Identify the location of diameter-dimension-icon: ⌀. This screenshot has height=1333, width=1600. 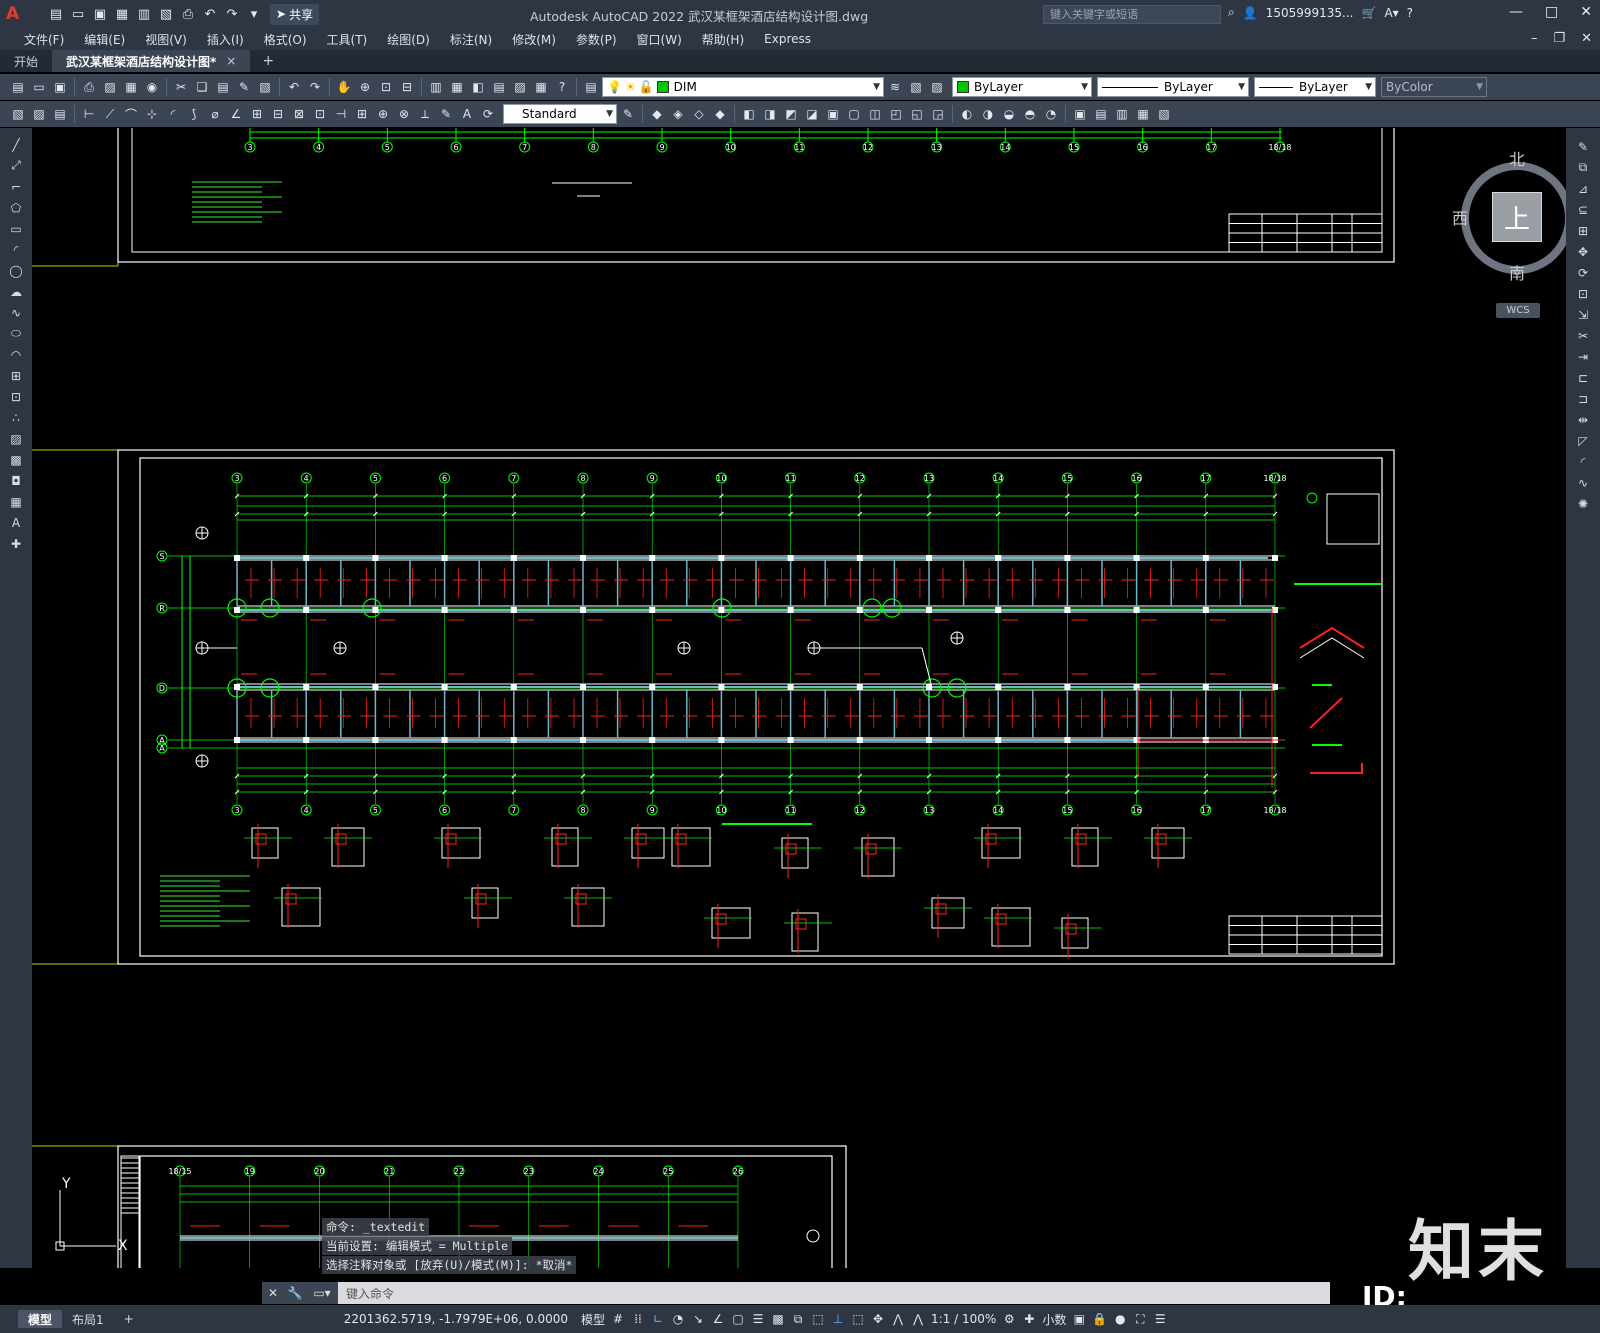
(215, 114).